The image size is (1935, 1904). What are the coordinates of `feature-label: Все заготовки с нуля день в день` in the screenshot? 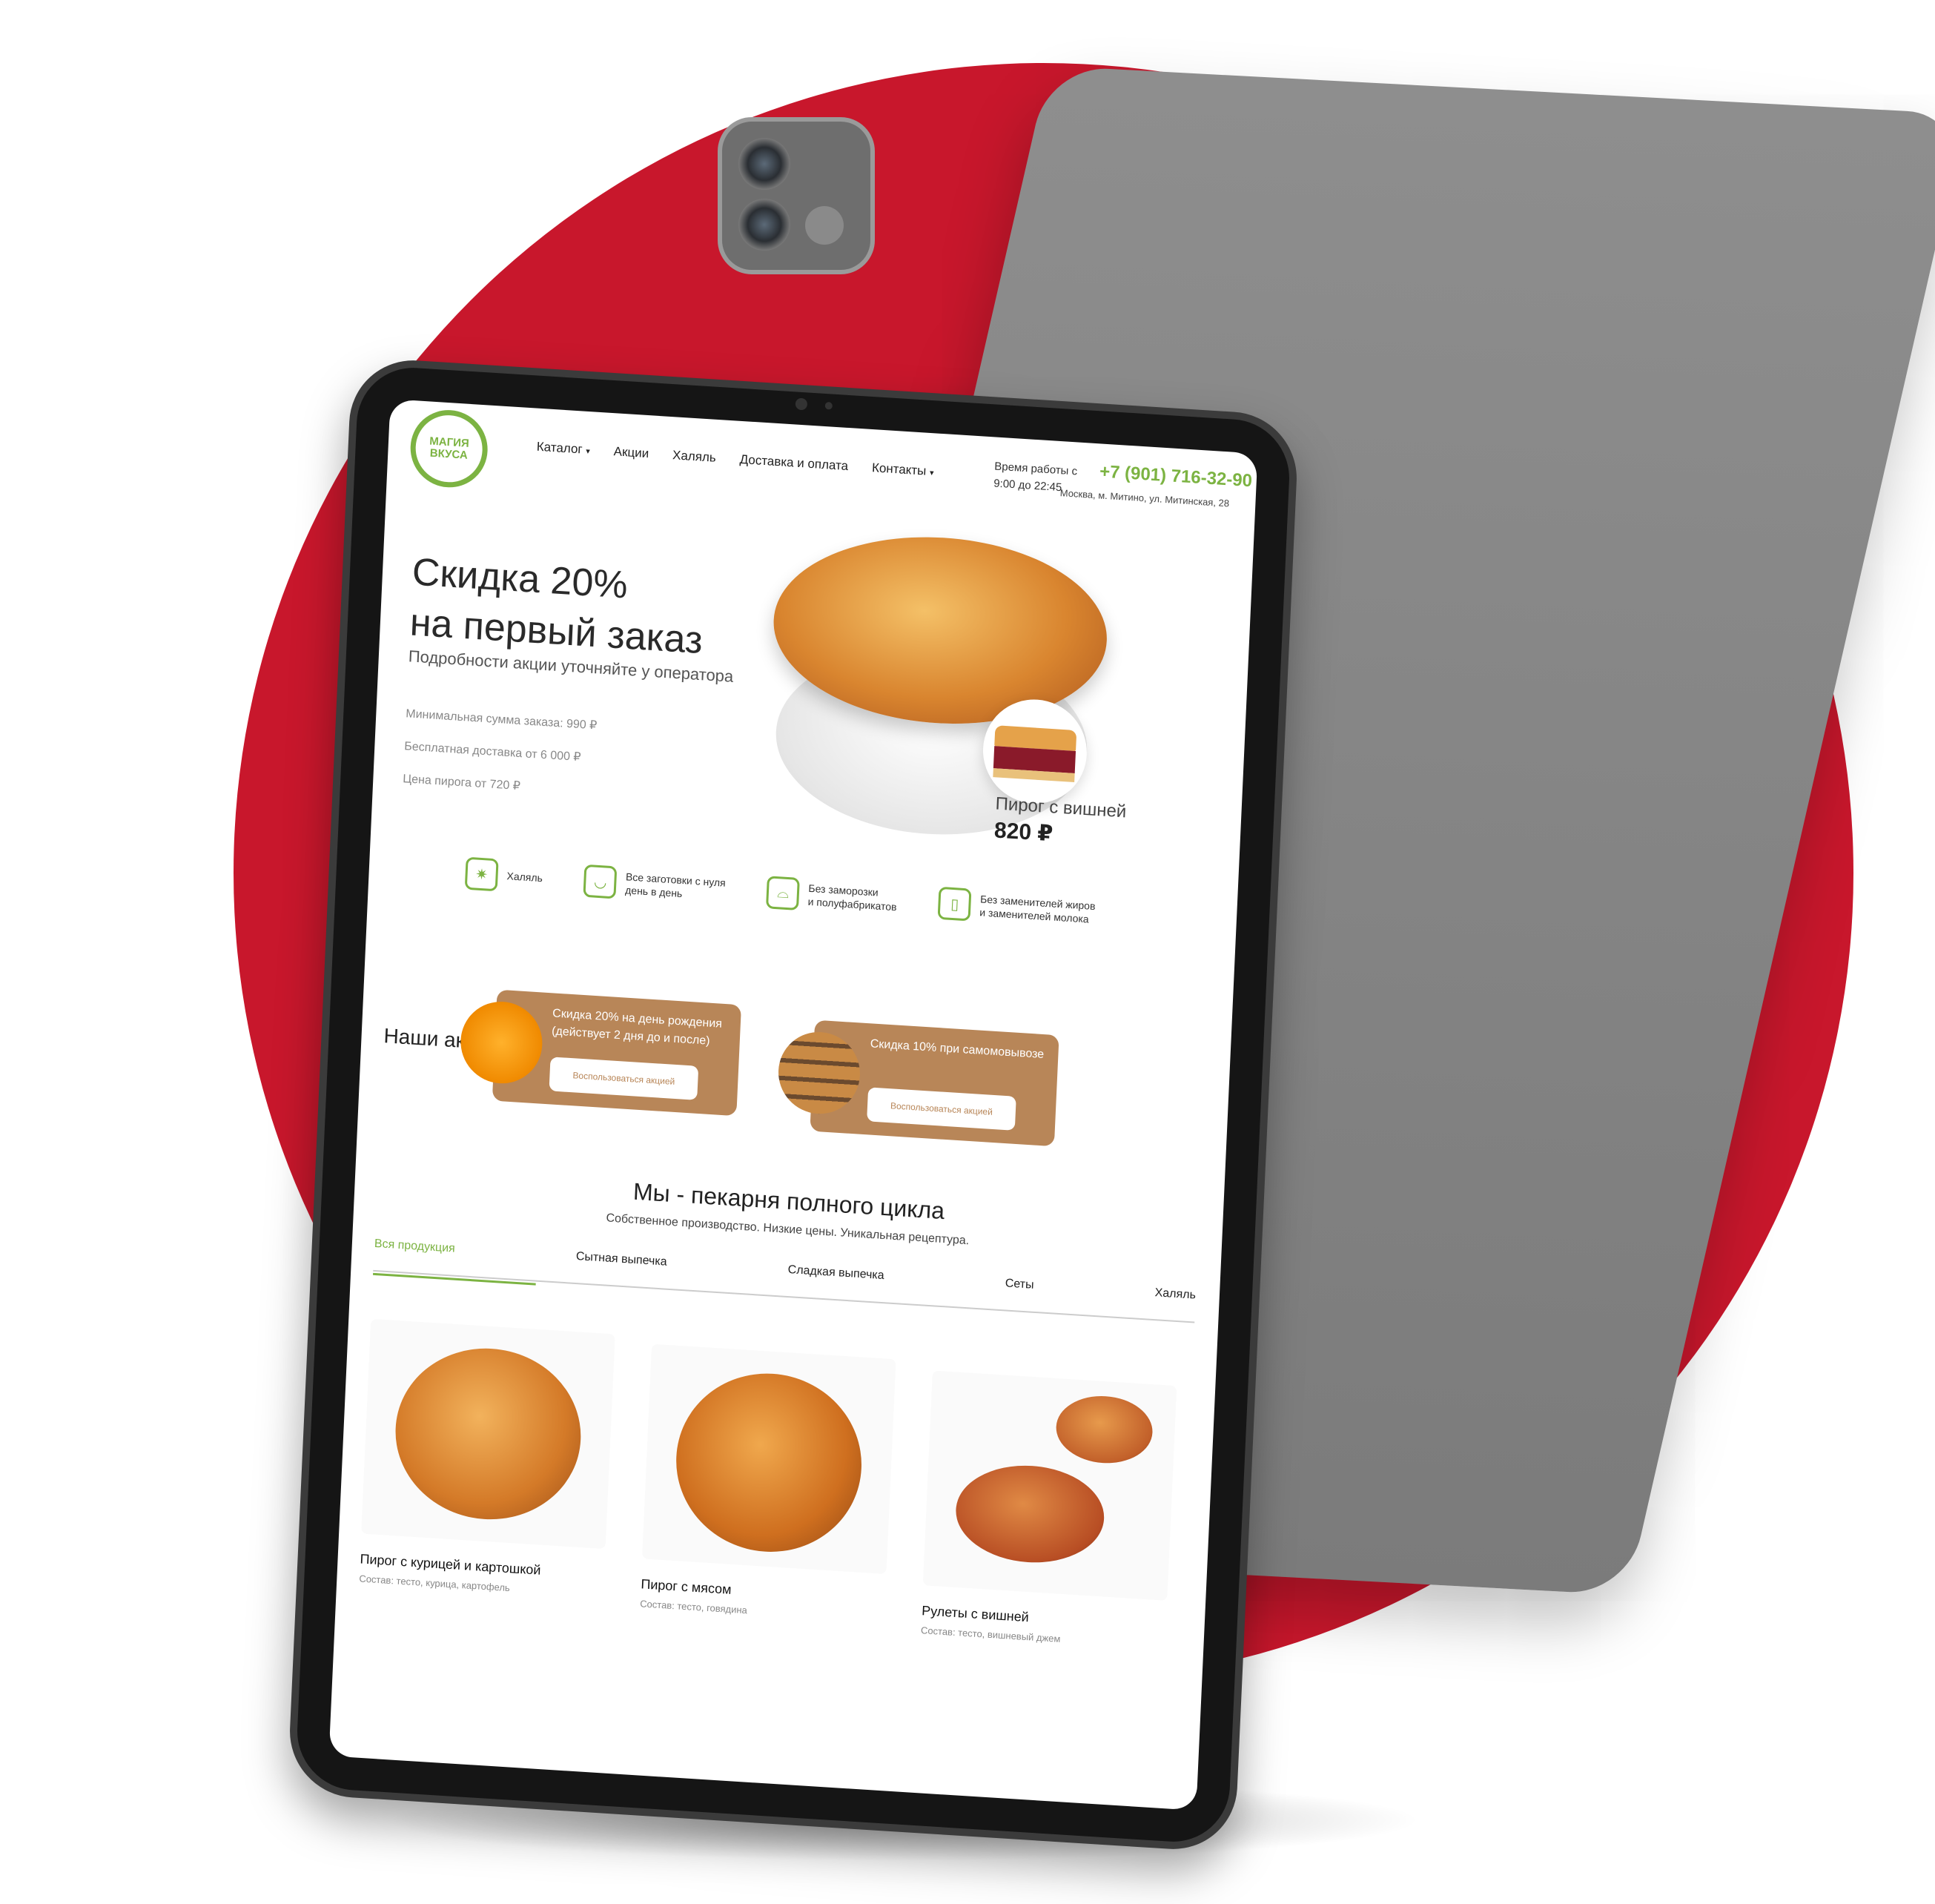 It's located at (675, 885).